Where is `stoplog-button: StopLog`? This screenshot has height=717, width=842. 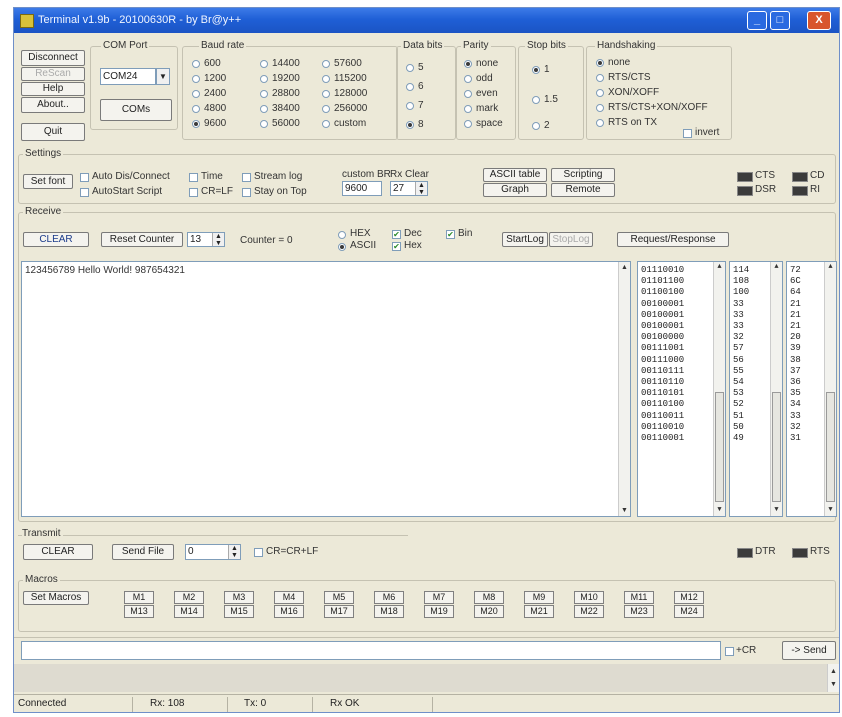 stoplog-button: StopLog is located at coordinates (571, 239).